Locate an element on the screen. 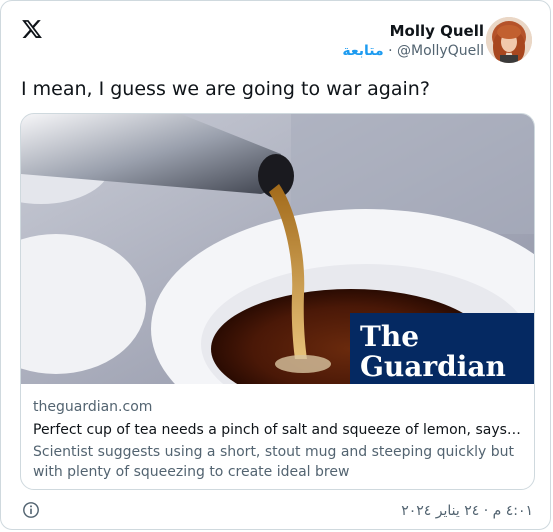 Image resolution: width=553 pixels, height=532 pixels. follow-button: متابعة is located at coordinates (362, 51).